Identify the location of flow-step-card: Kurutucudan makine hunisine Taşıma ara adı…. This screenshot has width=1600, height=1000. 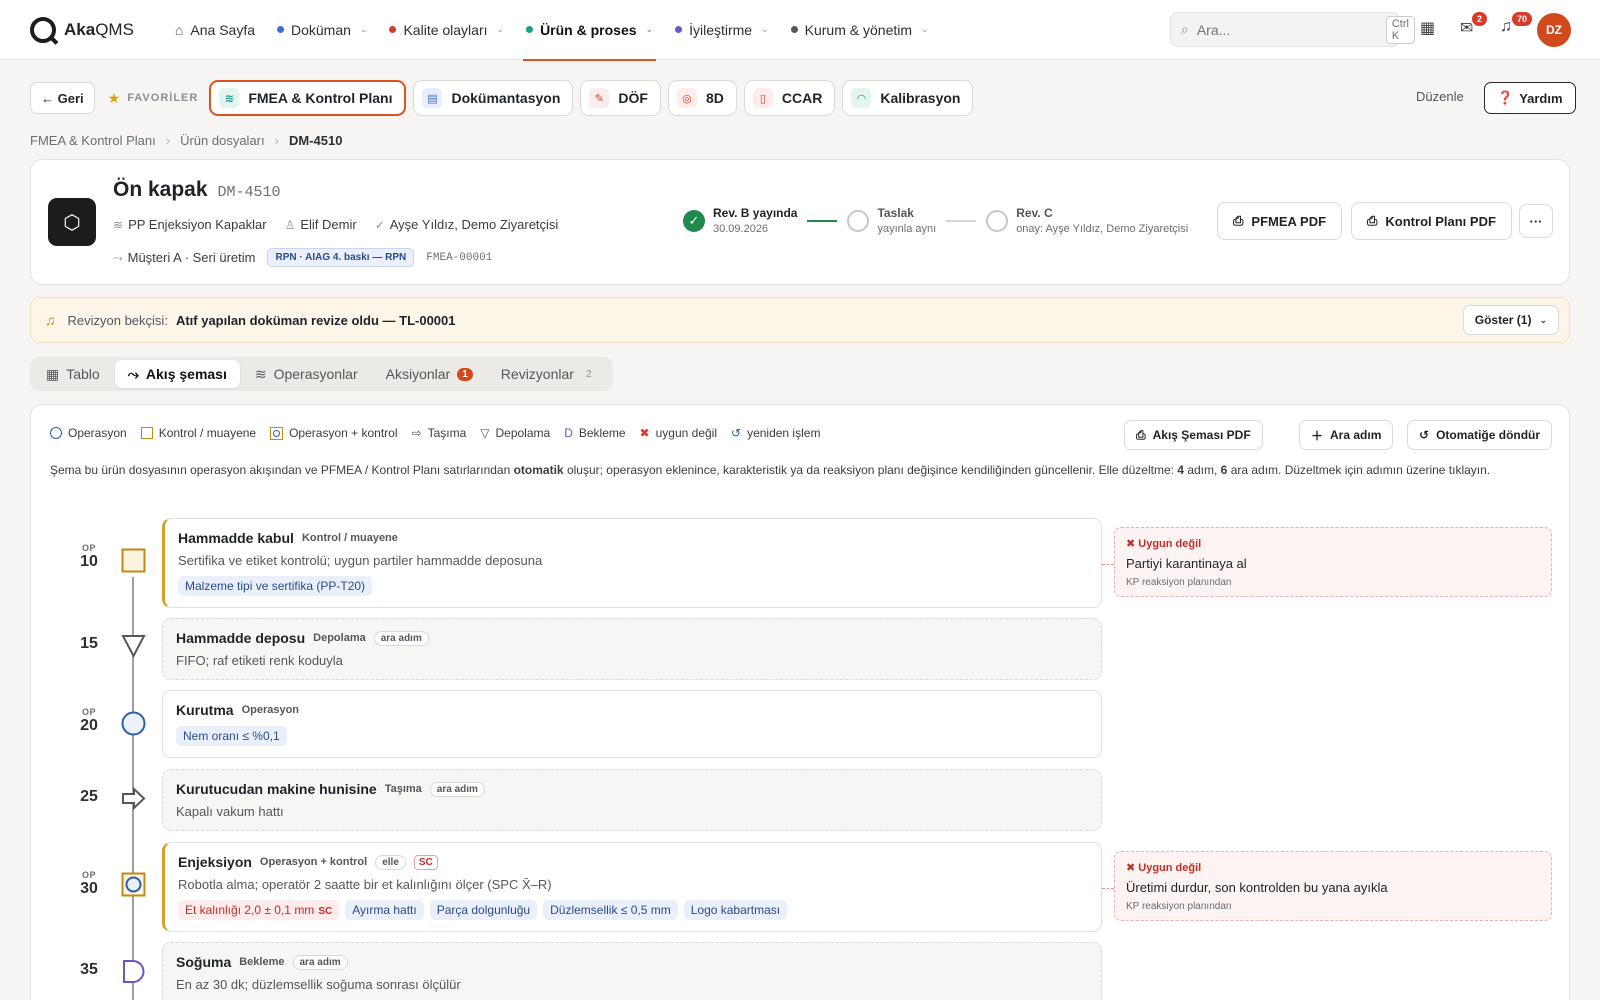
(632, 800).